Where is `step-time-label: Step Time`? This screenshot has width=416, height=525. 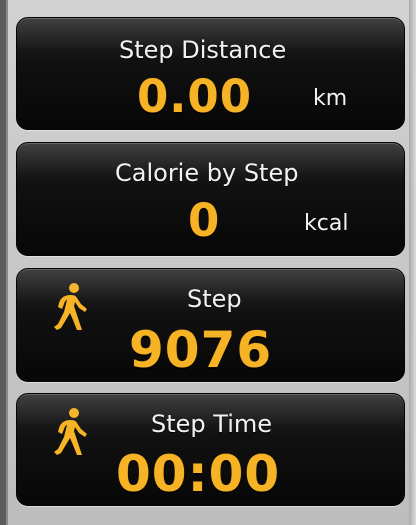
step-time-label: Step Time is located at coordinates (212, 424).